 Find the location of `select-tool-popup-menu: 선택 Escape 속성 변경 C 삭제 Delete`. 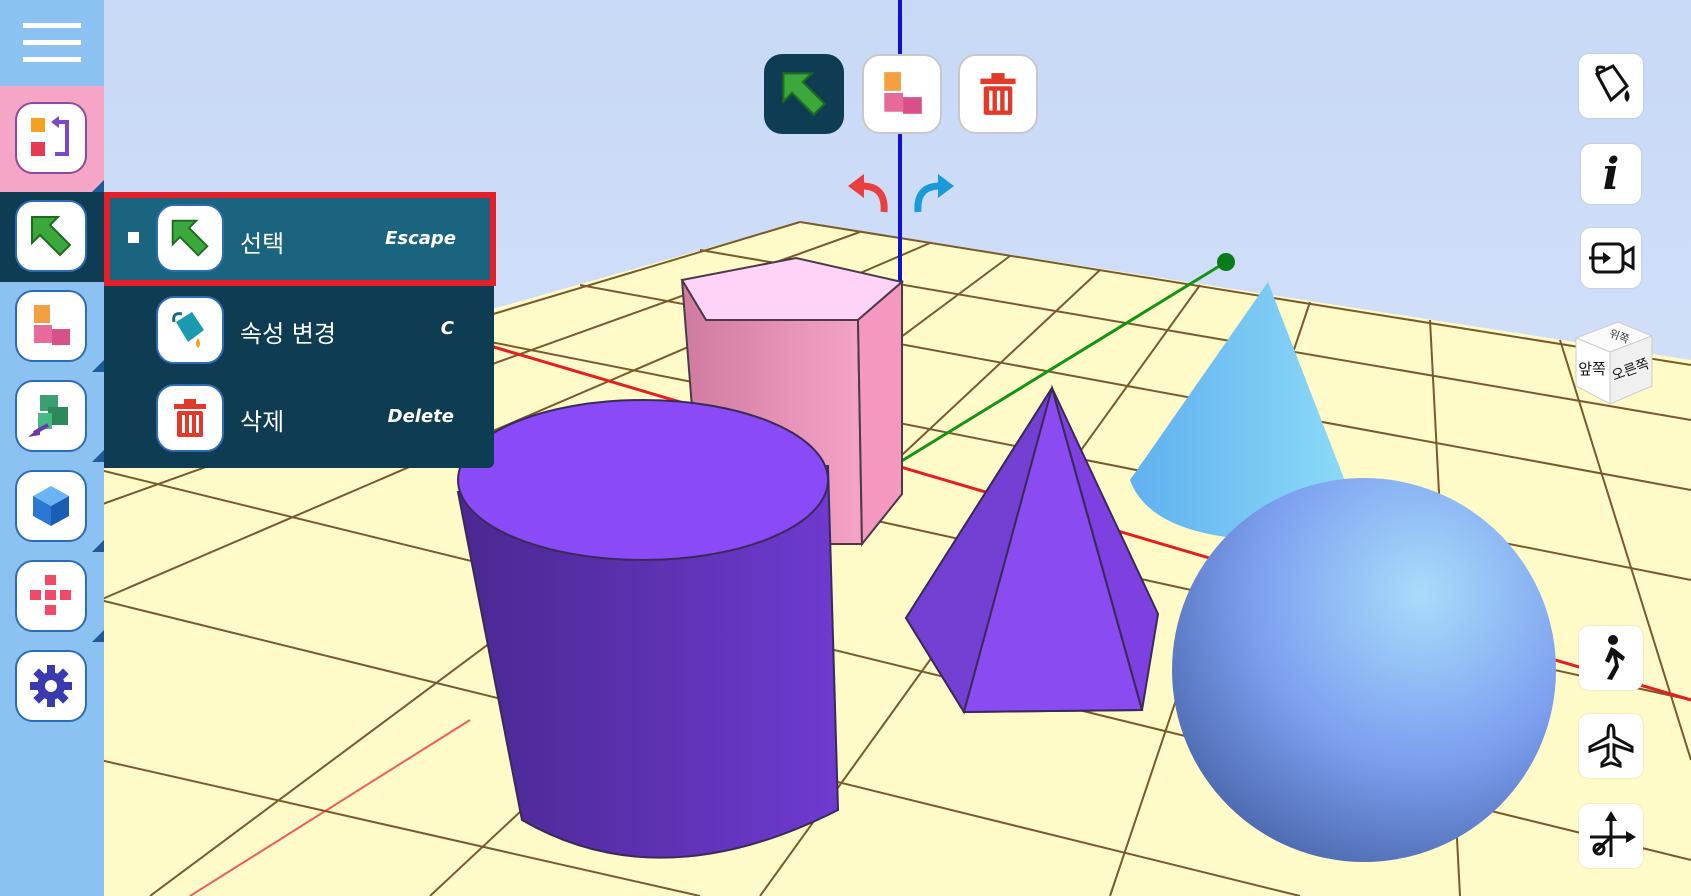

select-tool-popup-menu: 선택 Escape 속성 변경 C 삭제 Delete is located at coordinates (300, 330).